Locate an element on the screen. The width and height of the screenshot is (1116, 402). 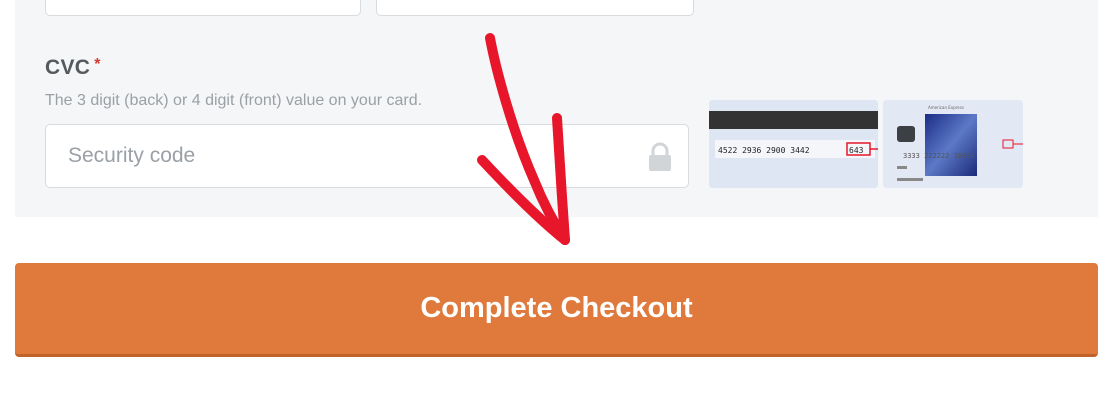
card-back-image: 4522 2936 2900 3442 643 is located at coordinates (793, 144).